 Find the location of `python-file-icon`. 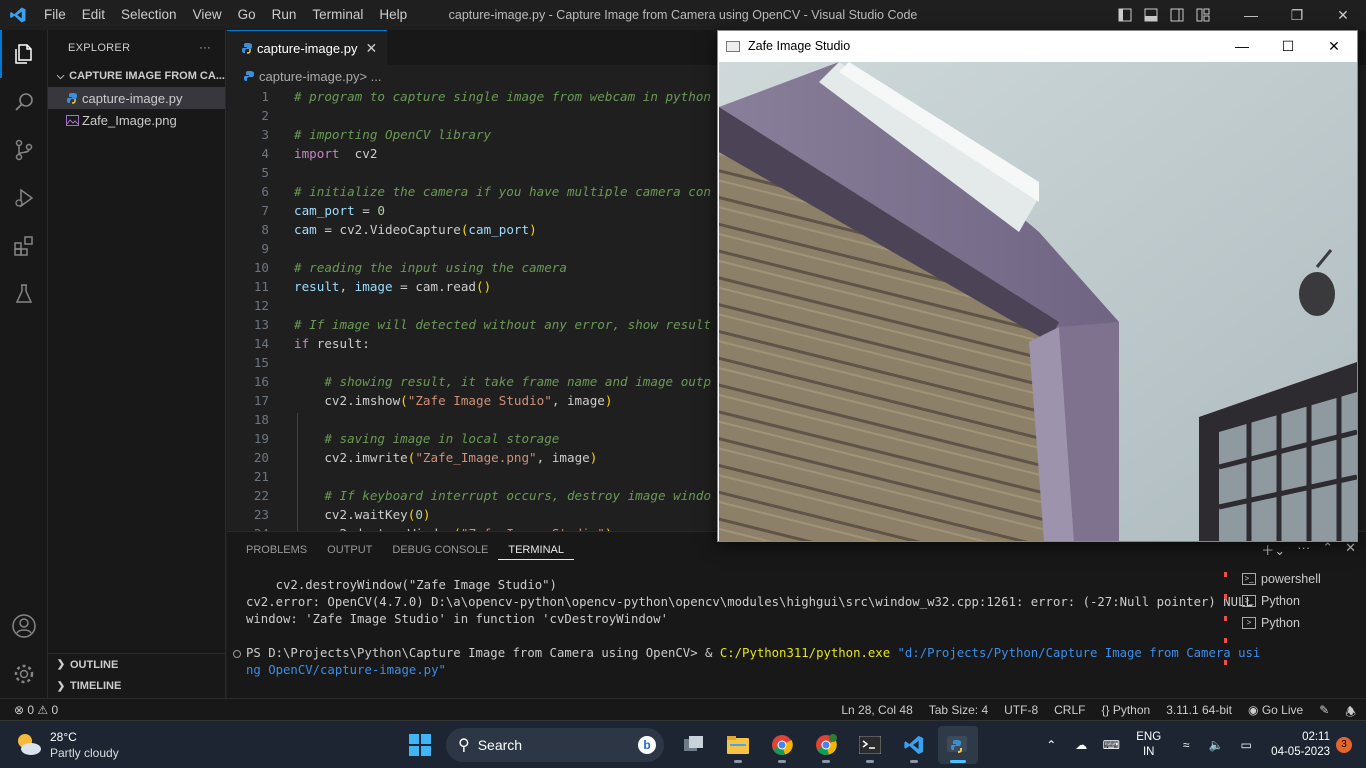

python-file-icon is located at coordinates (249, 76).